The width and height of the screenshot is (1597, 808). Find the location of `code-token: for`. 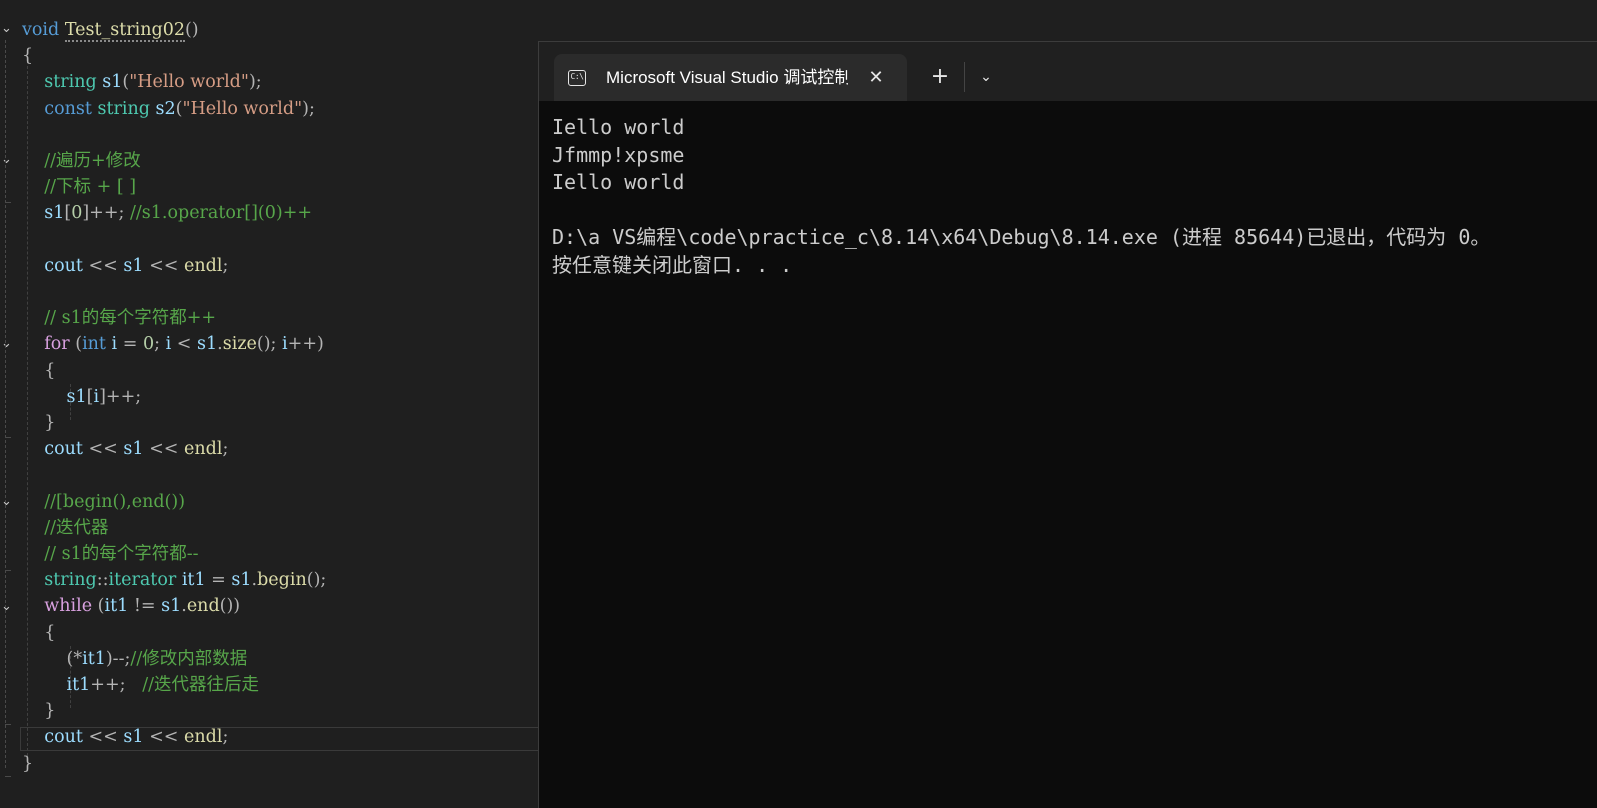

code-token: for is located at coordinates (57, 344).